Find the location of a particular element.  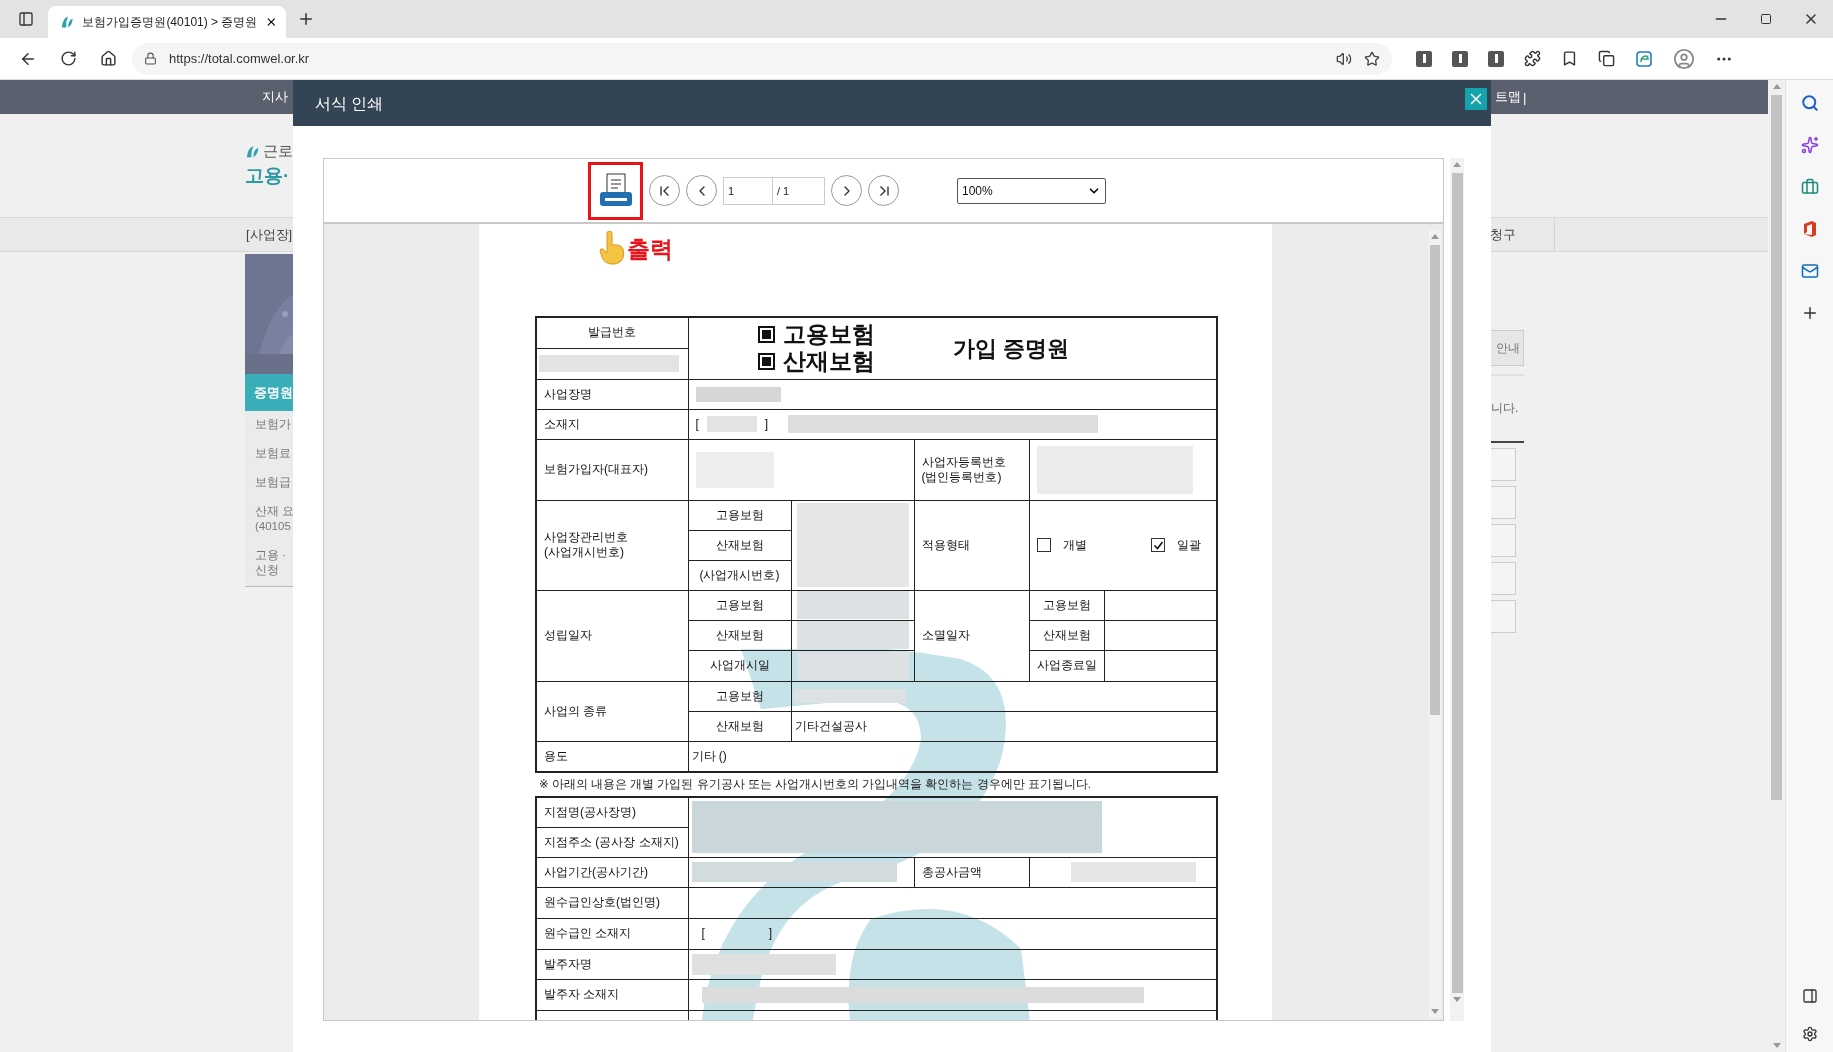

redacted-block is located at coordinates (731, 424).